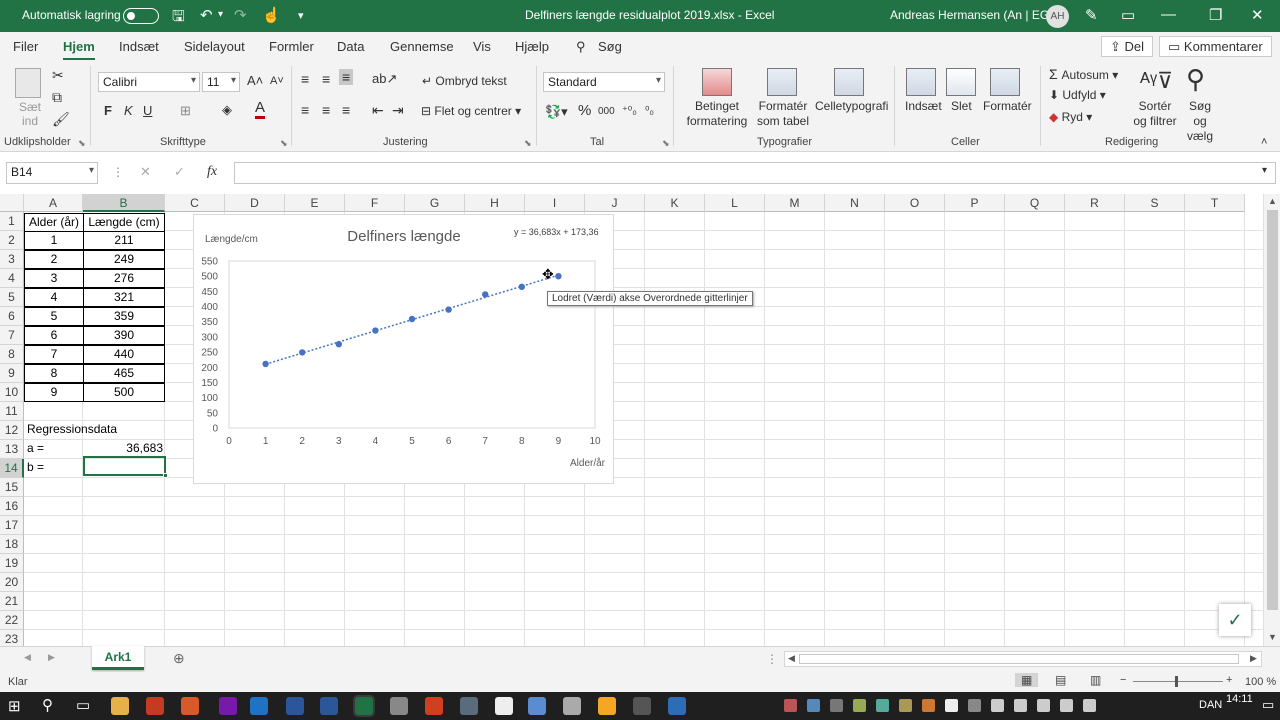  Describe the element at coordinates (556, 232) in the screenshot. I see `trendline-label: y = 36,683x + 173,36` at that location.